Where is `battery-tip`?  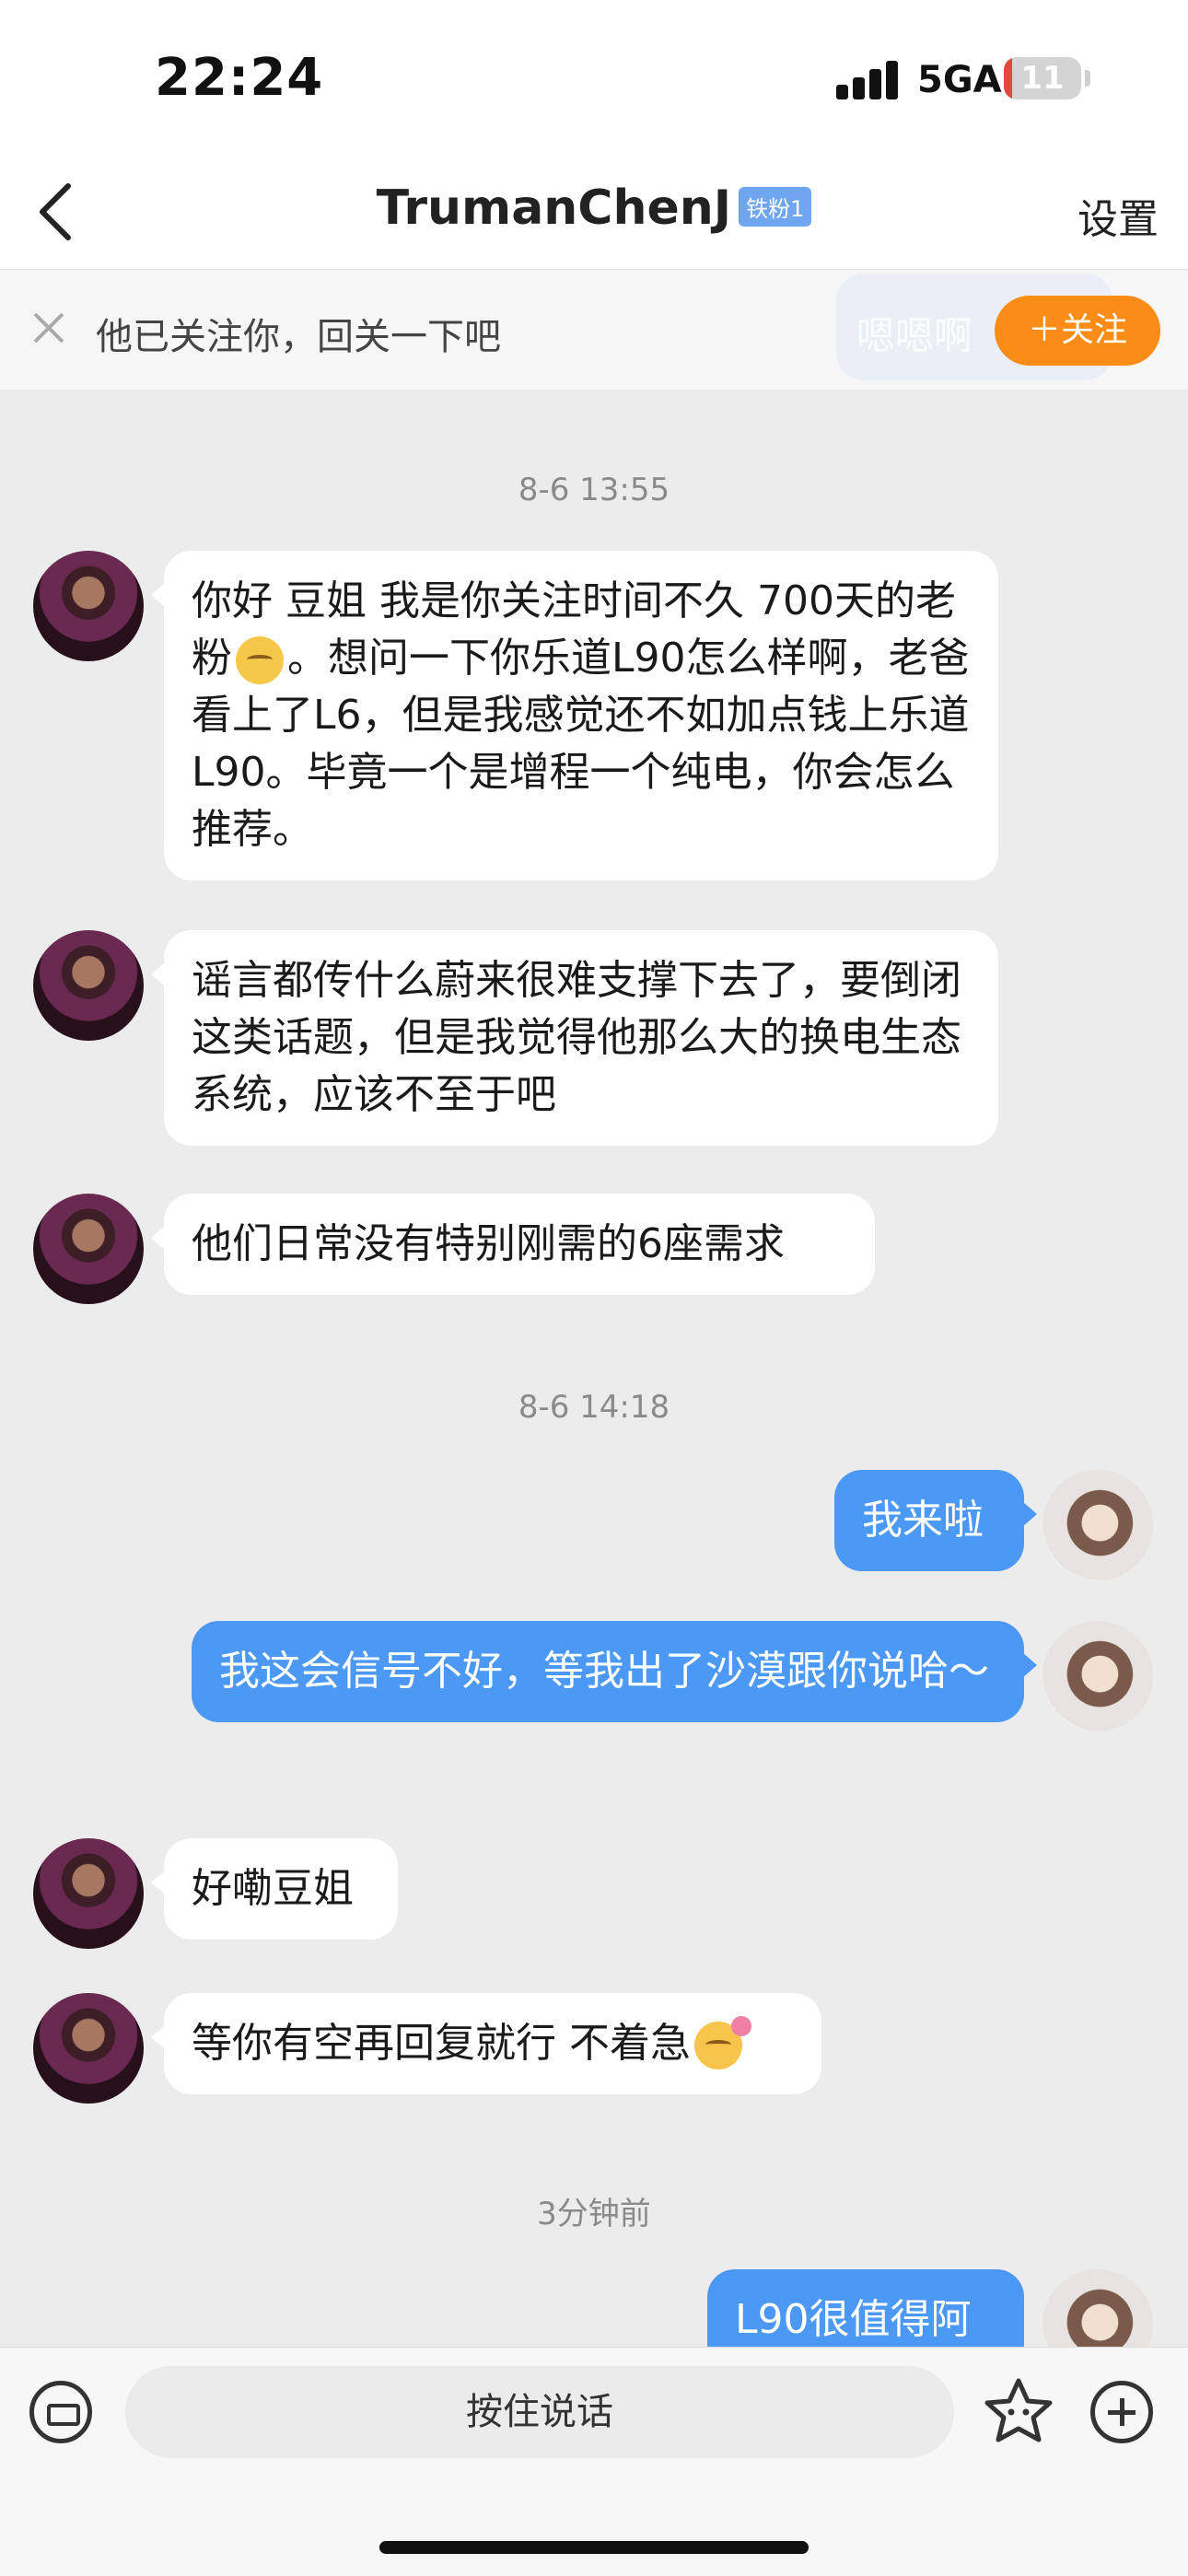
battery-tip is located at coordinates (1087, 78).